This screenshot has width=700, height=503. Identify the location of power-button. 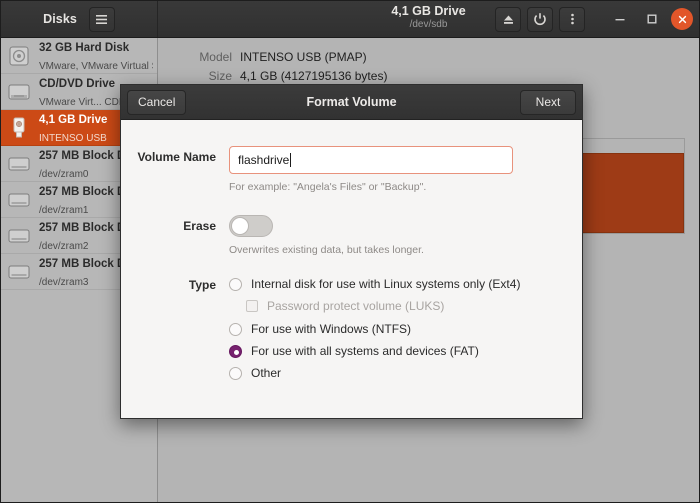
(540, 19).